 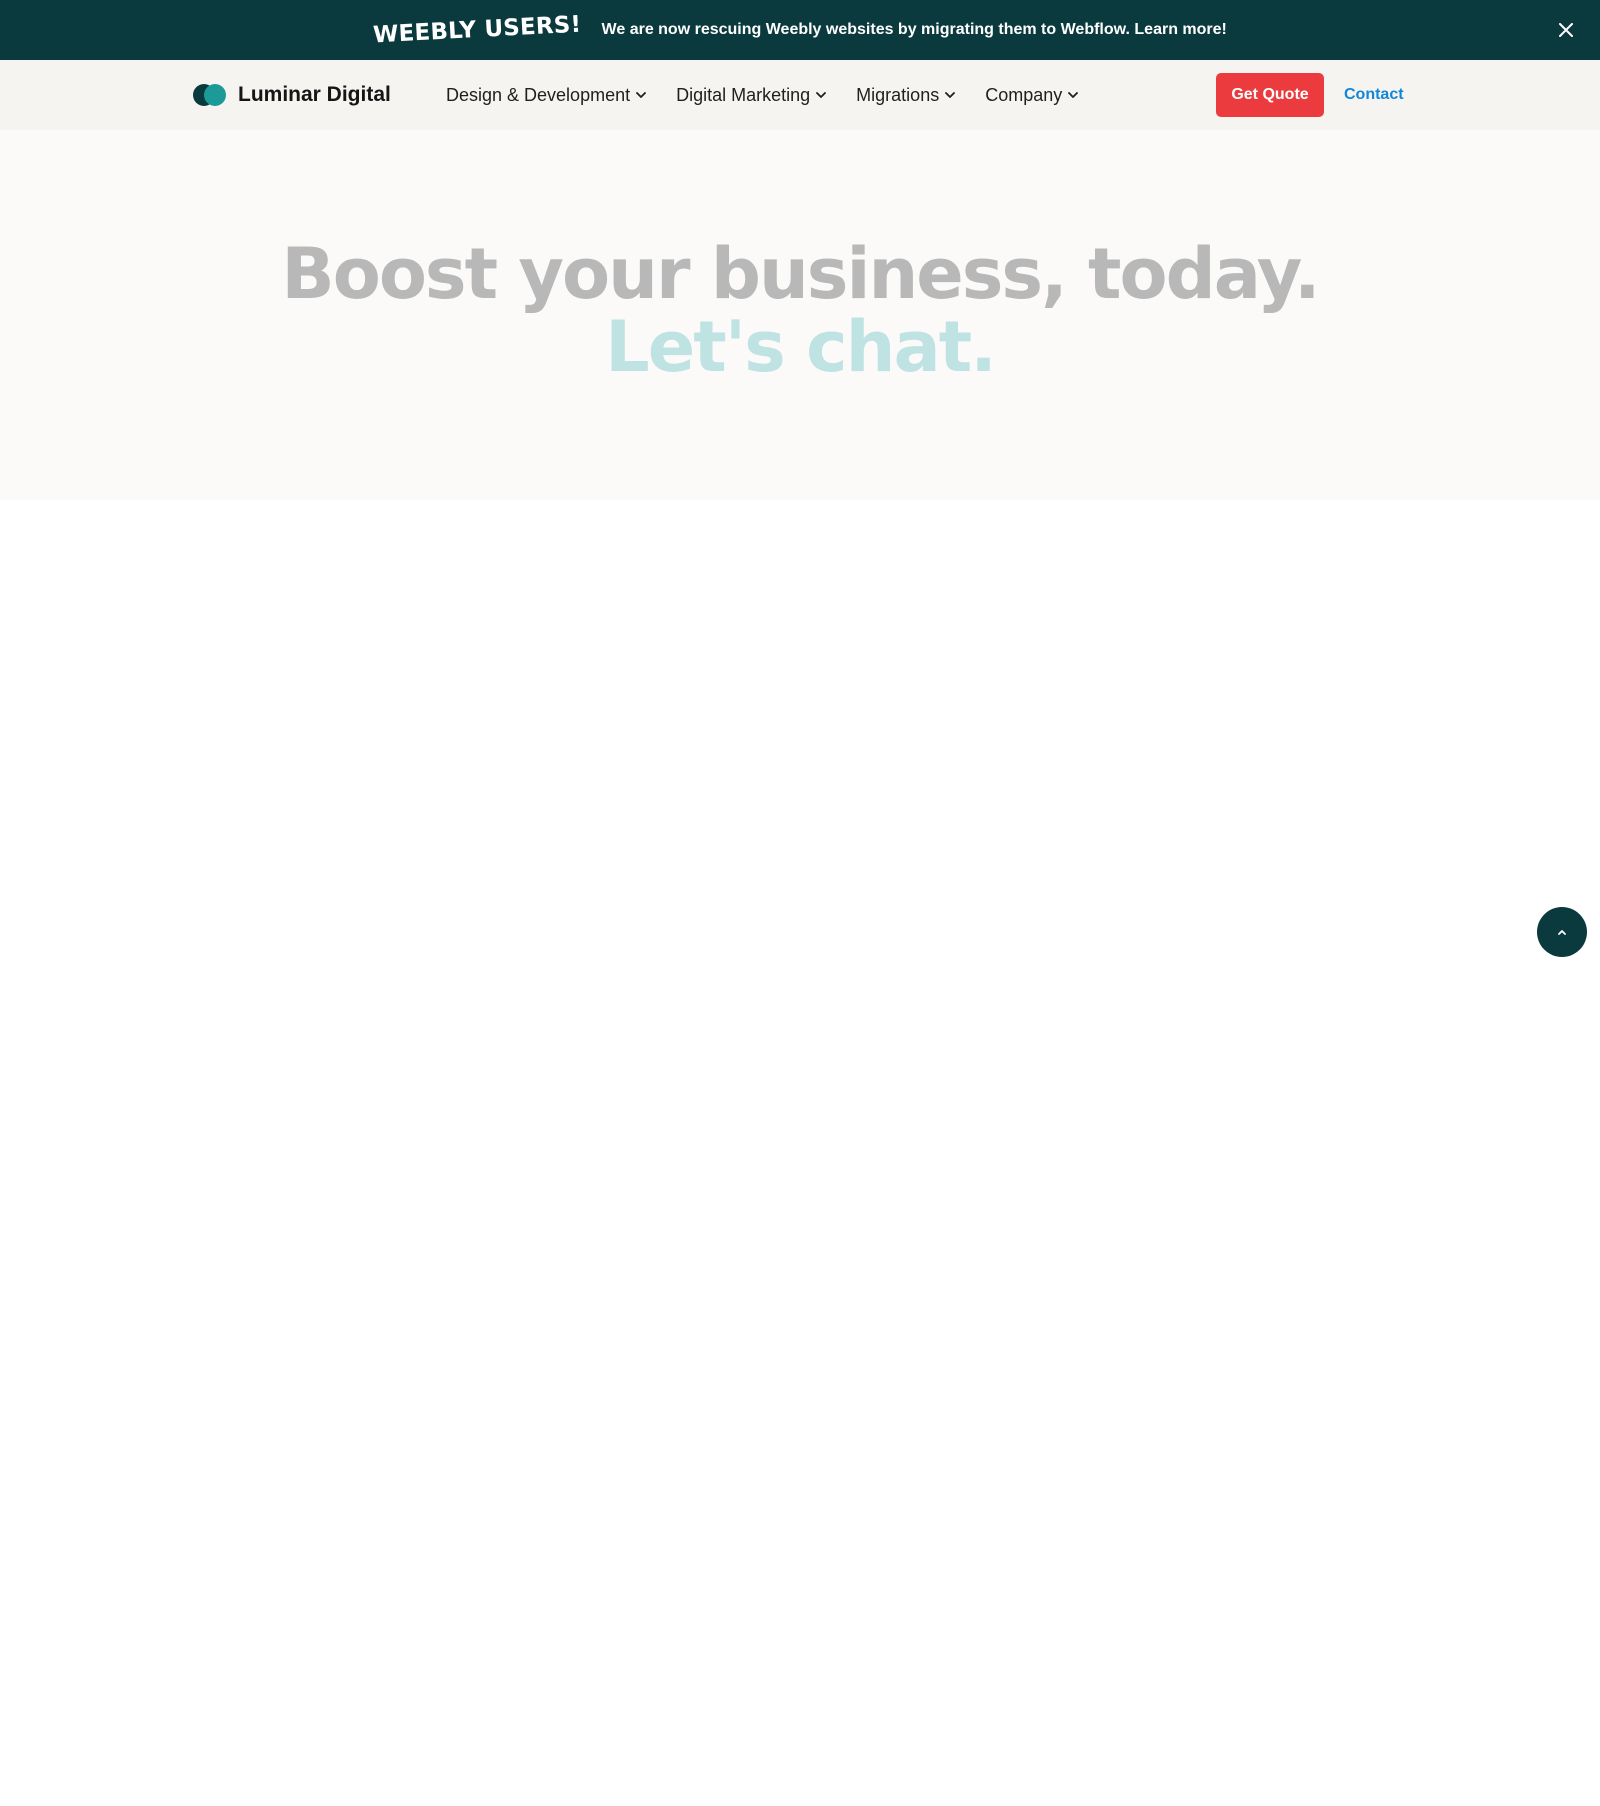 I want to click on hero-title: Boost your business, today., so click(x=800, y=274).